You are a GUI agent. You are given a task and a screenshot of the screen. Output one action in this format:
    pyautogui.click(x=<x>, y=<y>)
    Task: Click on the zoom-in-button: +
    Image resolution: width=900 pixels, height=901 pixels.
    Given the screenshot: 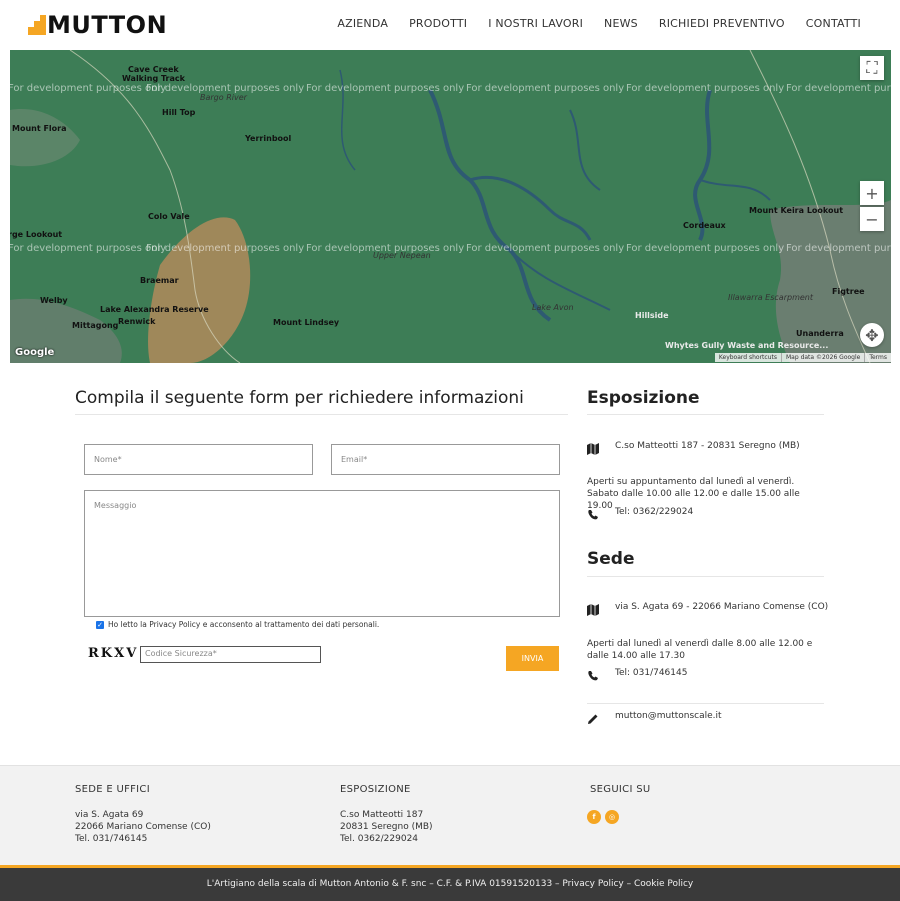 What is the action you would take?
    pyautogui.click(x=872, y=193)
    